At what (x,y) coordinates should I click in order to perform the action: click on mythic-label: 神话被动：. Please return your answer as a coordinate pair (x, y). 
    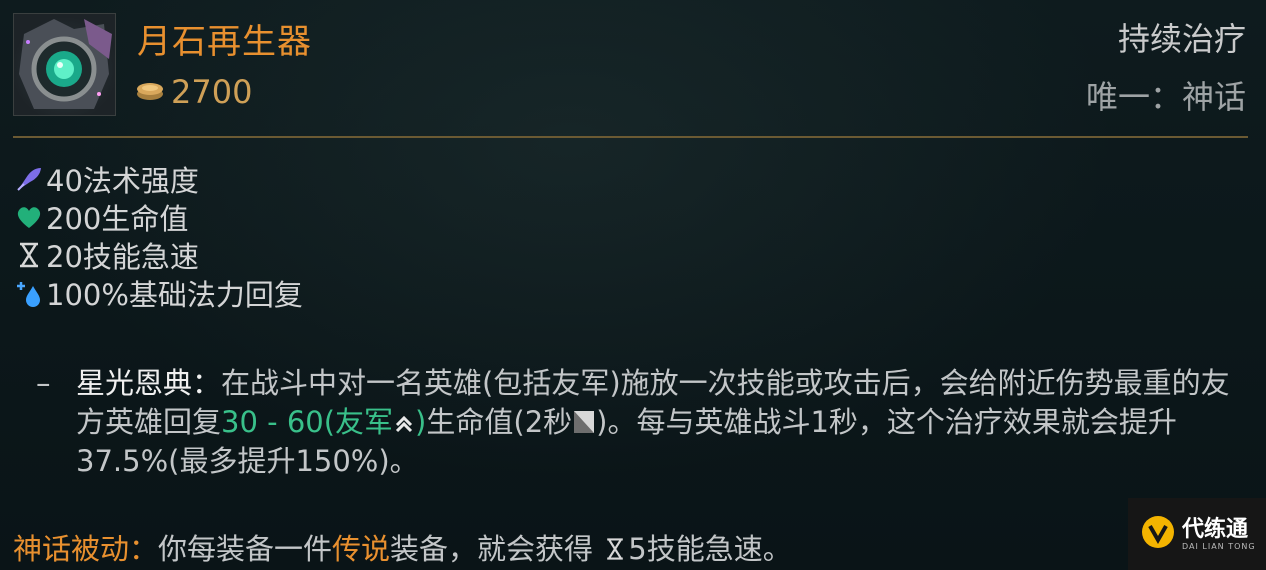
    Looking at the image, I should click on (86, 549).